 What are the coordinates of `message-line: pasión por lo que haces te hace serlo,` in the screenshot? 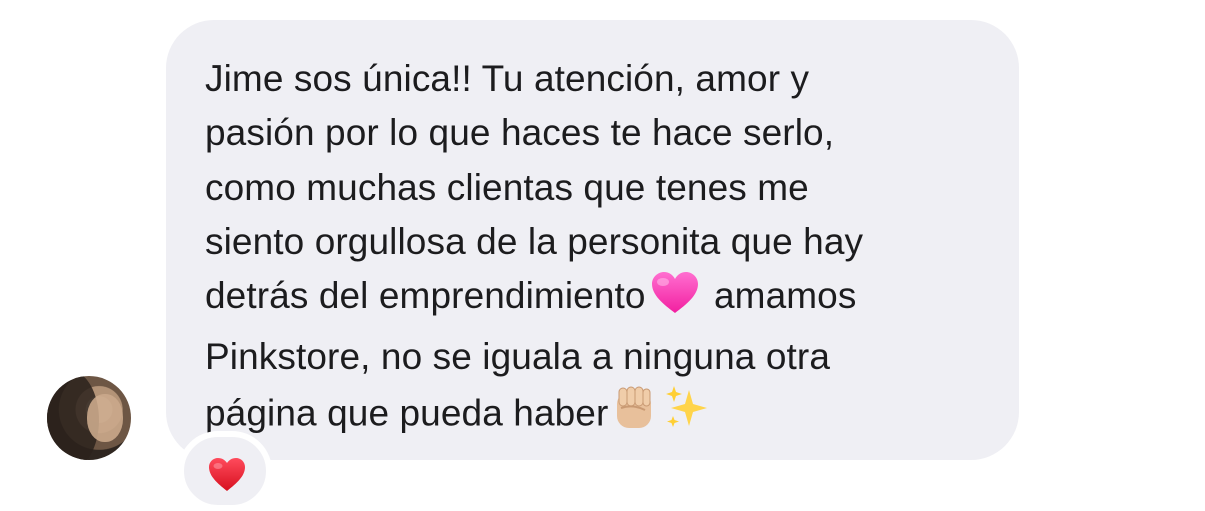 It's located at (520, 133).